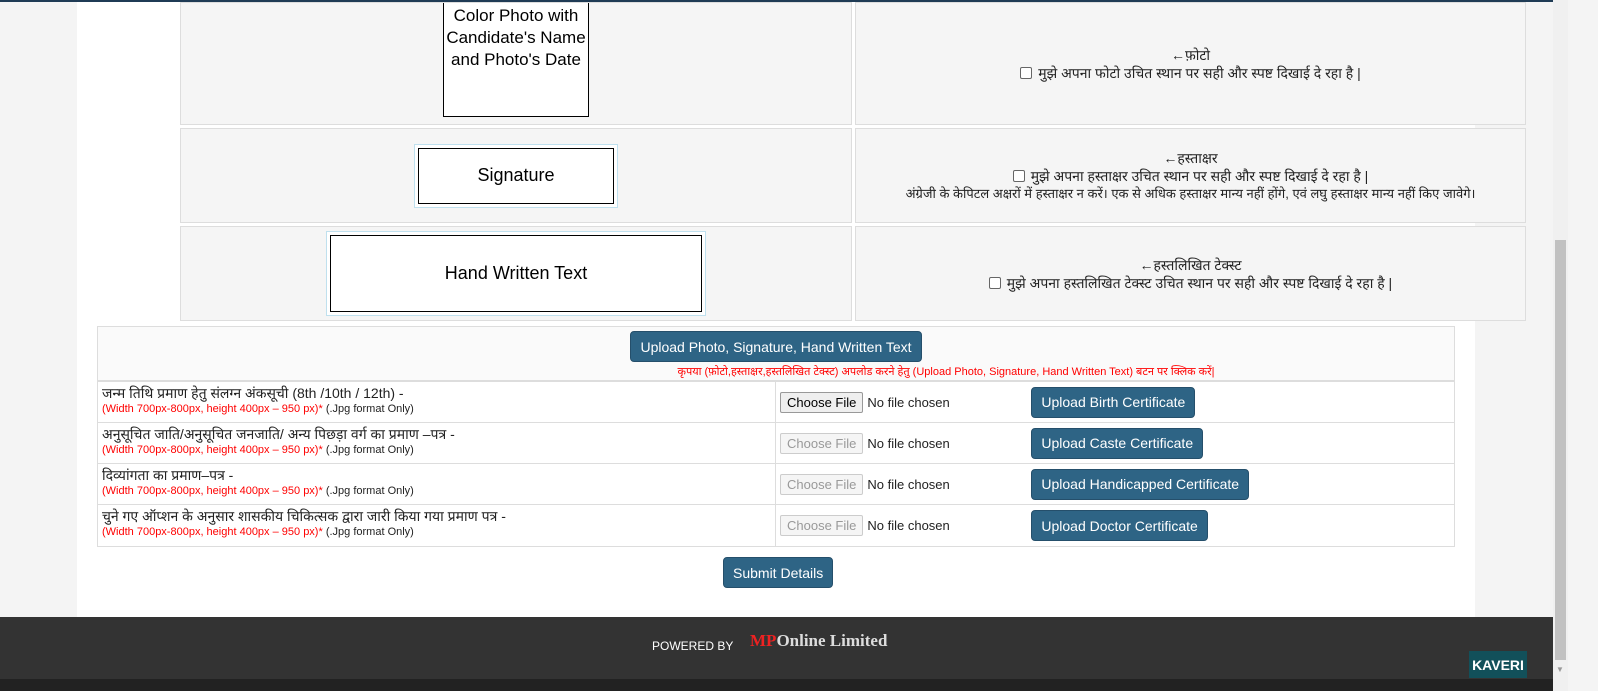 Image resolution: width=1598 pixels, height=691 pixels. I want to click on upload-certificate-button: Upload Doctor Certificate, so click(1119, 525).